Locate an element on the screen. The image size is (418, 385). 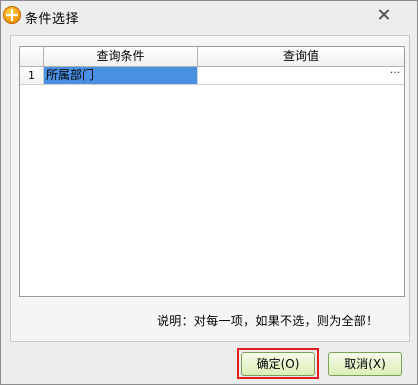
instruction-note: 说明：对每一项，如果不选，则为全部！ is located at coordinates (268, 321).